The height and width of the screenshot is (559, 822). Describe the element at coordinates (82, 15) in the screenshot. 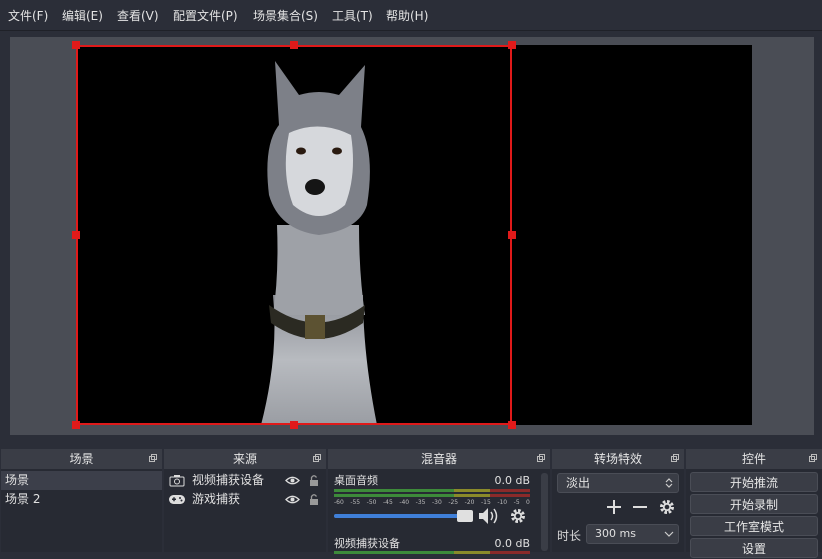

I see `menu-edit: 编辑(E)` at that location.